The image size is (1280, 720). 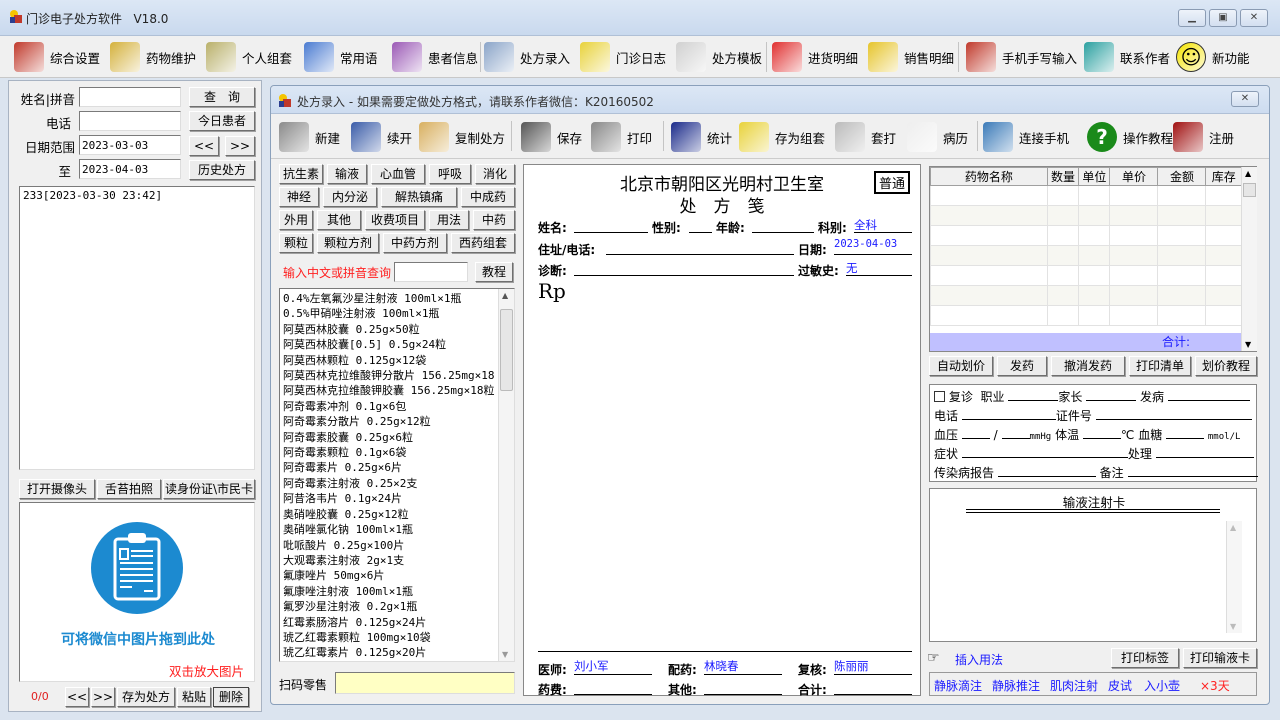 What do you see at coordinates (1162, 685) in the screenshot?
I see `usage-link: 入小壶` at bounding box center [1162, 685].